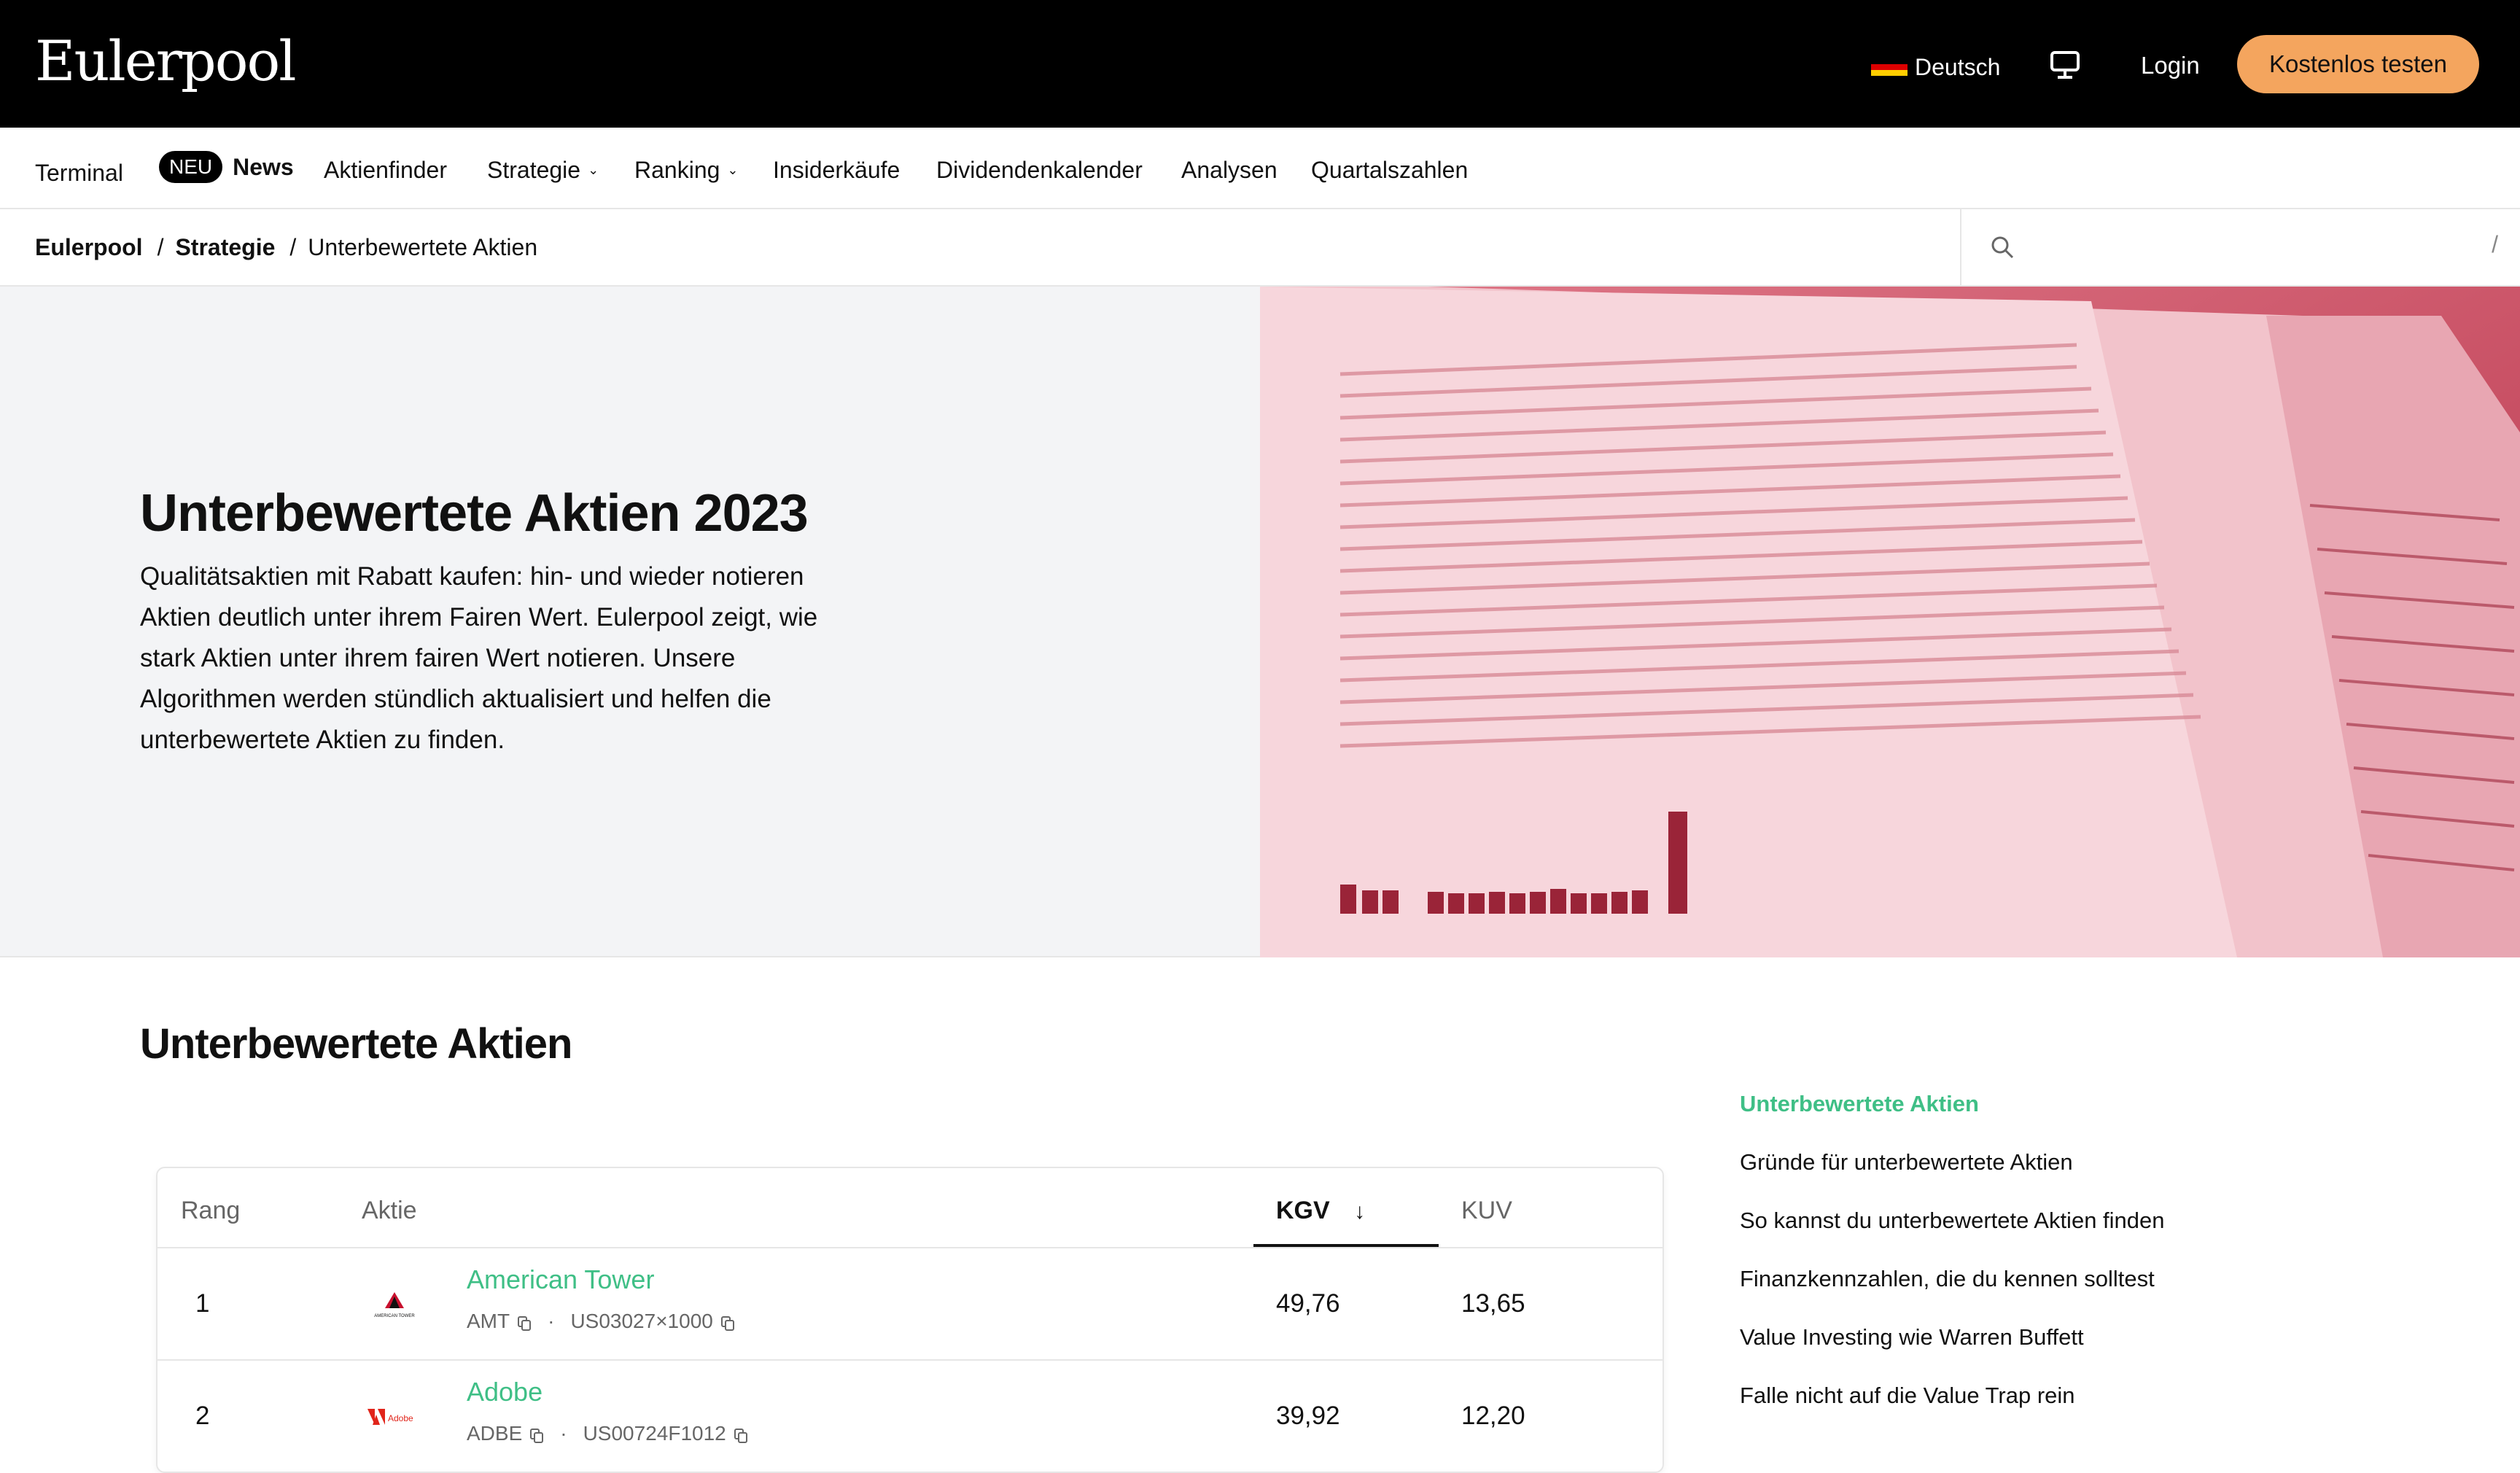 The image size is (2520, 1473). I want to click on german-flag-icon, so click(1889, 67).